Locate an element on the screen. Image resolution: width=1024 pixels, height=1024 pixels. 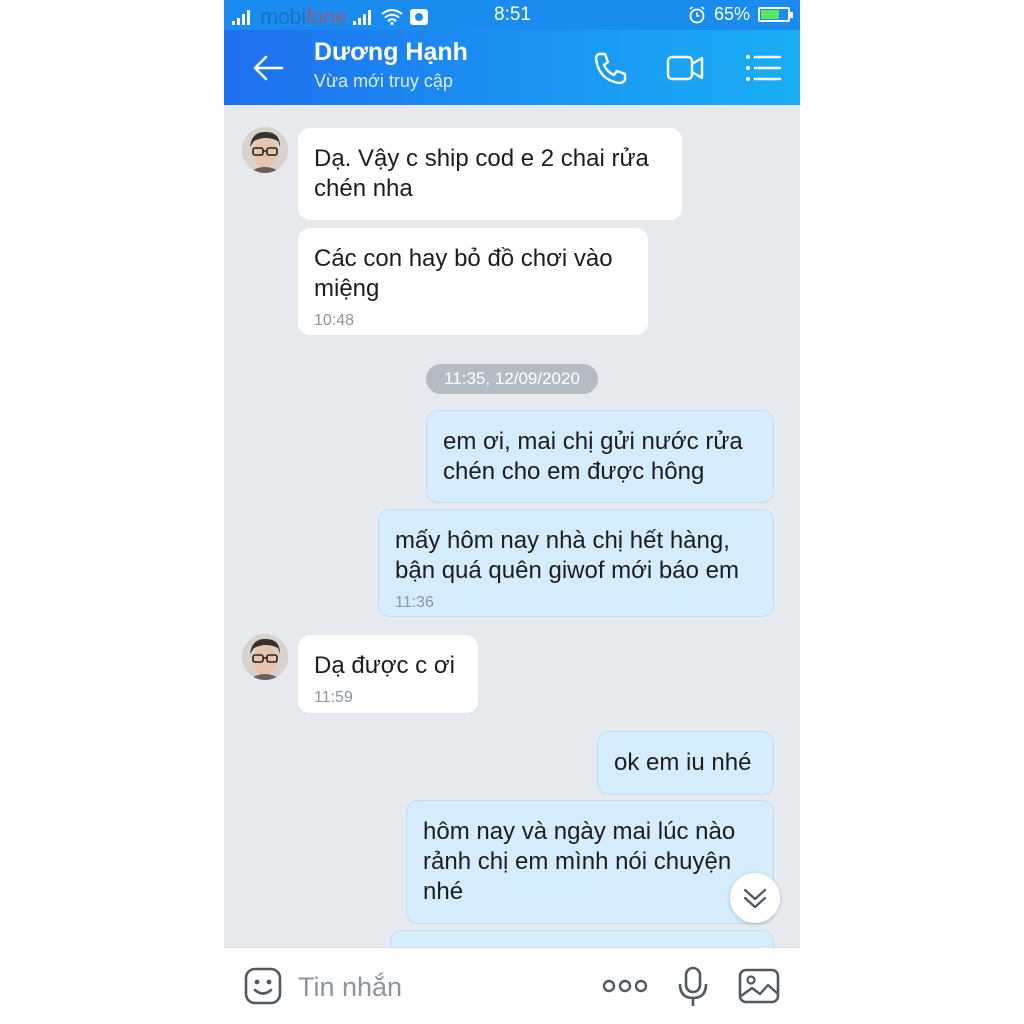
contact-name: Dương Hạnh is located at coordinates (391, 52).